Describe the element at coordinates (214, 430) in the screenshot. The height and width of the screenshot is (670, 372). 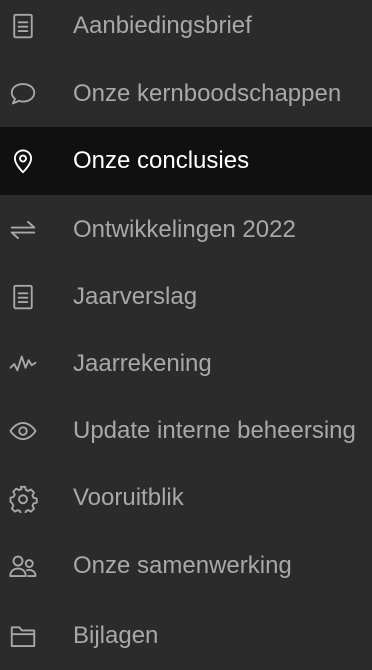
I see `menu-item-label: Update interne beheersing` at that location.